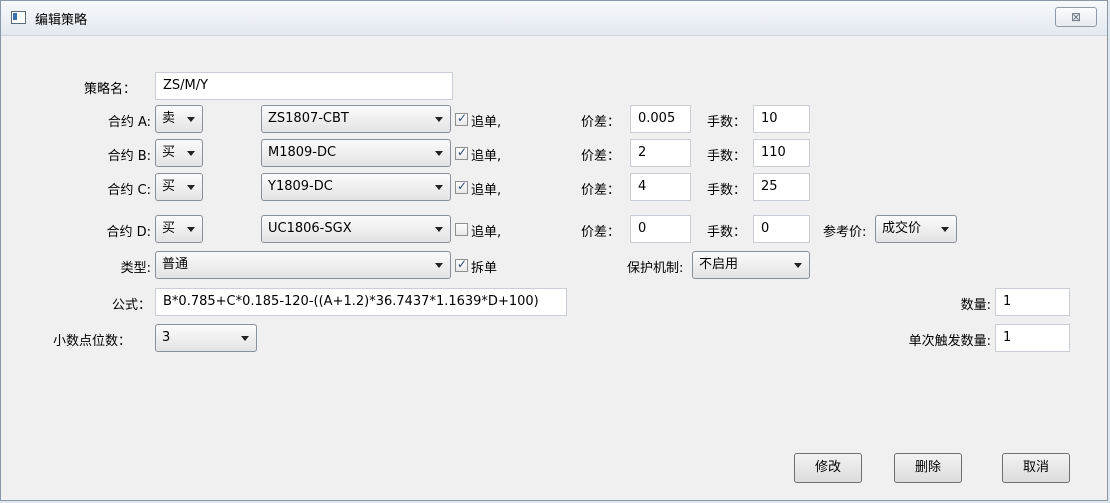 The height and width of the screenshot is (503, 1110). I want to click on contract-c-qty-label: 手数：, so click(727, 190).